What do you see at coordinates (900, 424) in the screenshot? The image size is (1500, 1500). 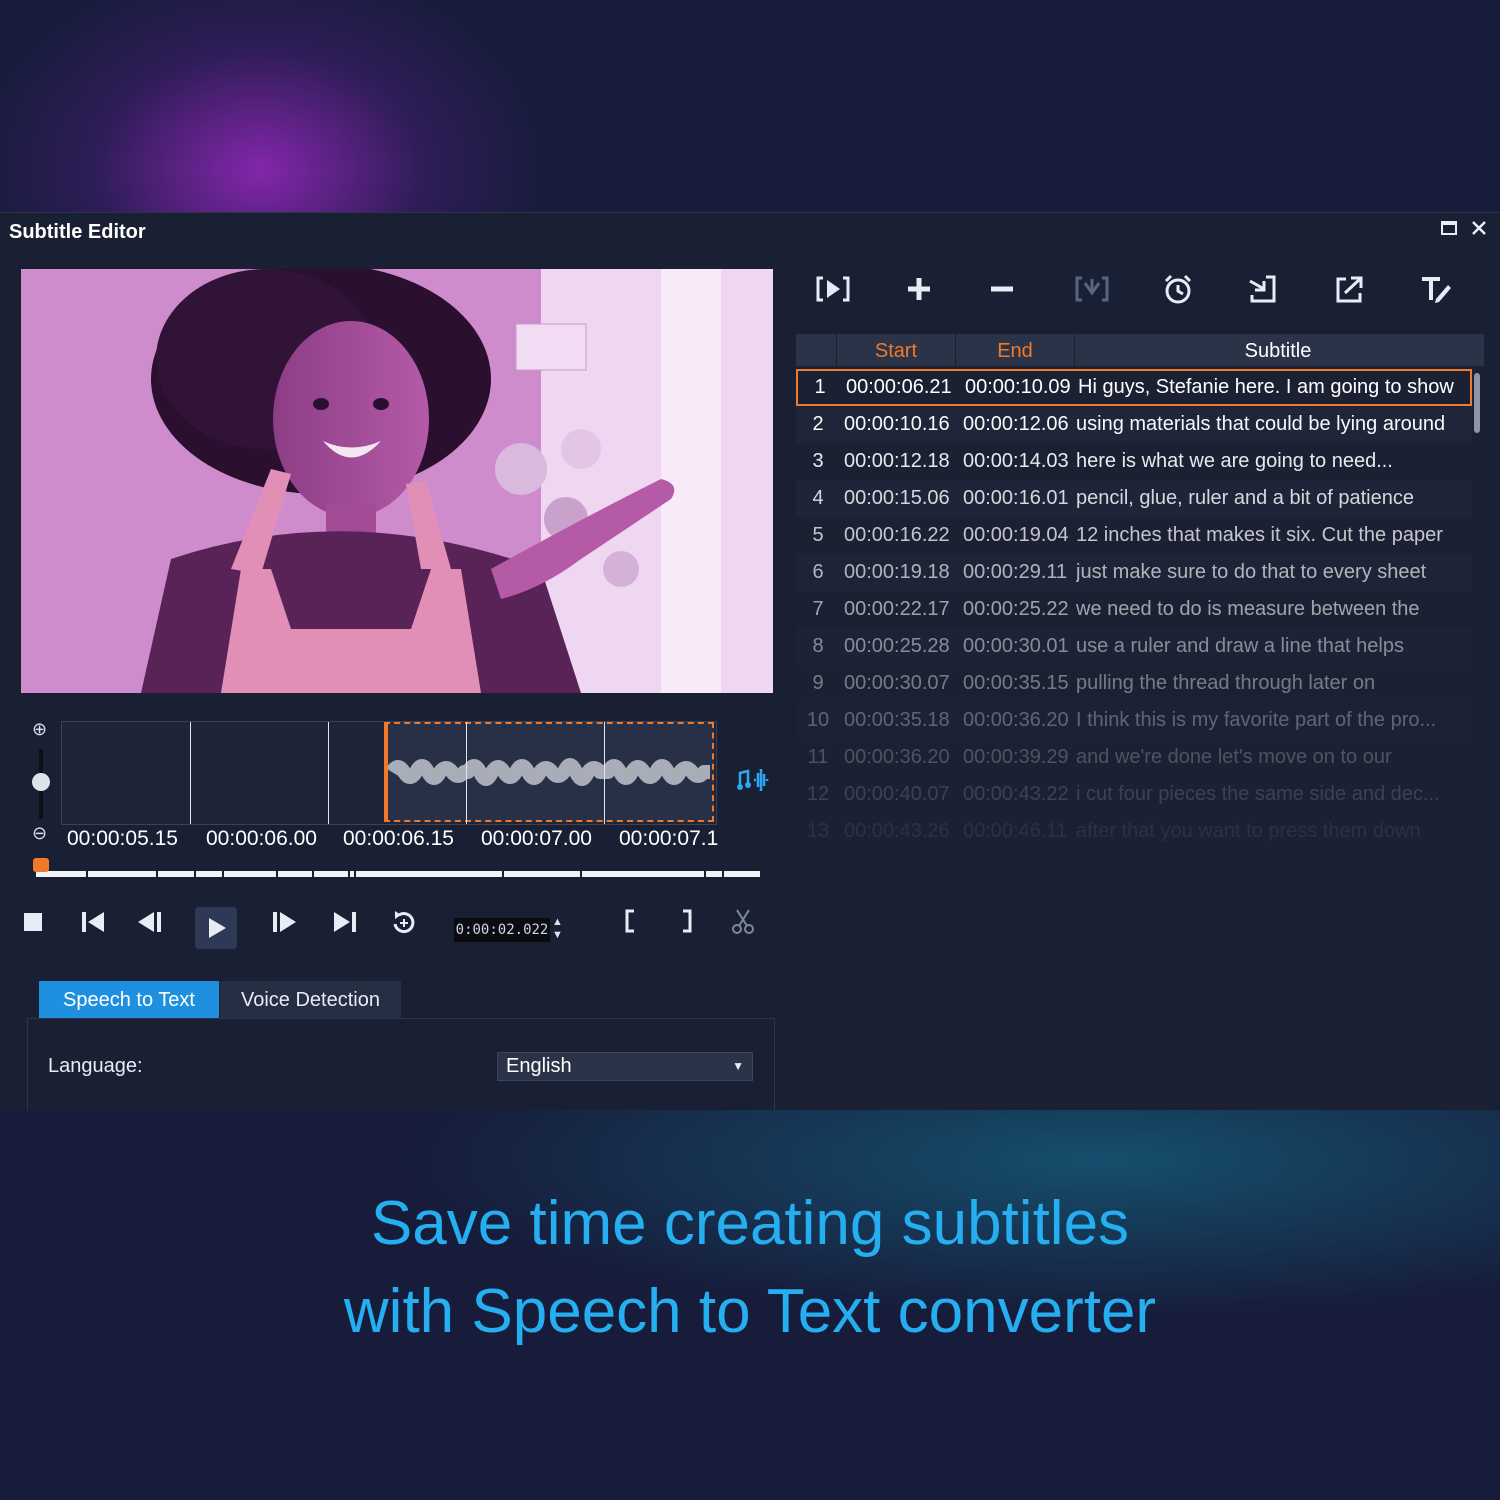 I see `row-start: 00:00:10.16` at bounding box center [900, 424].